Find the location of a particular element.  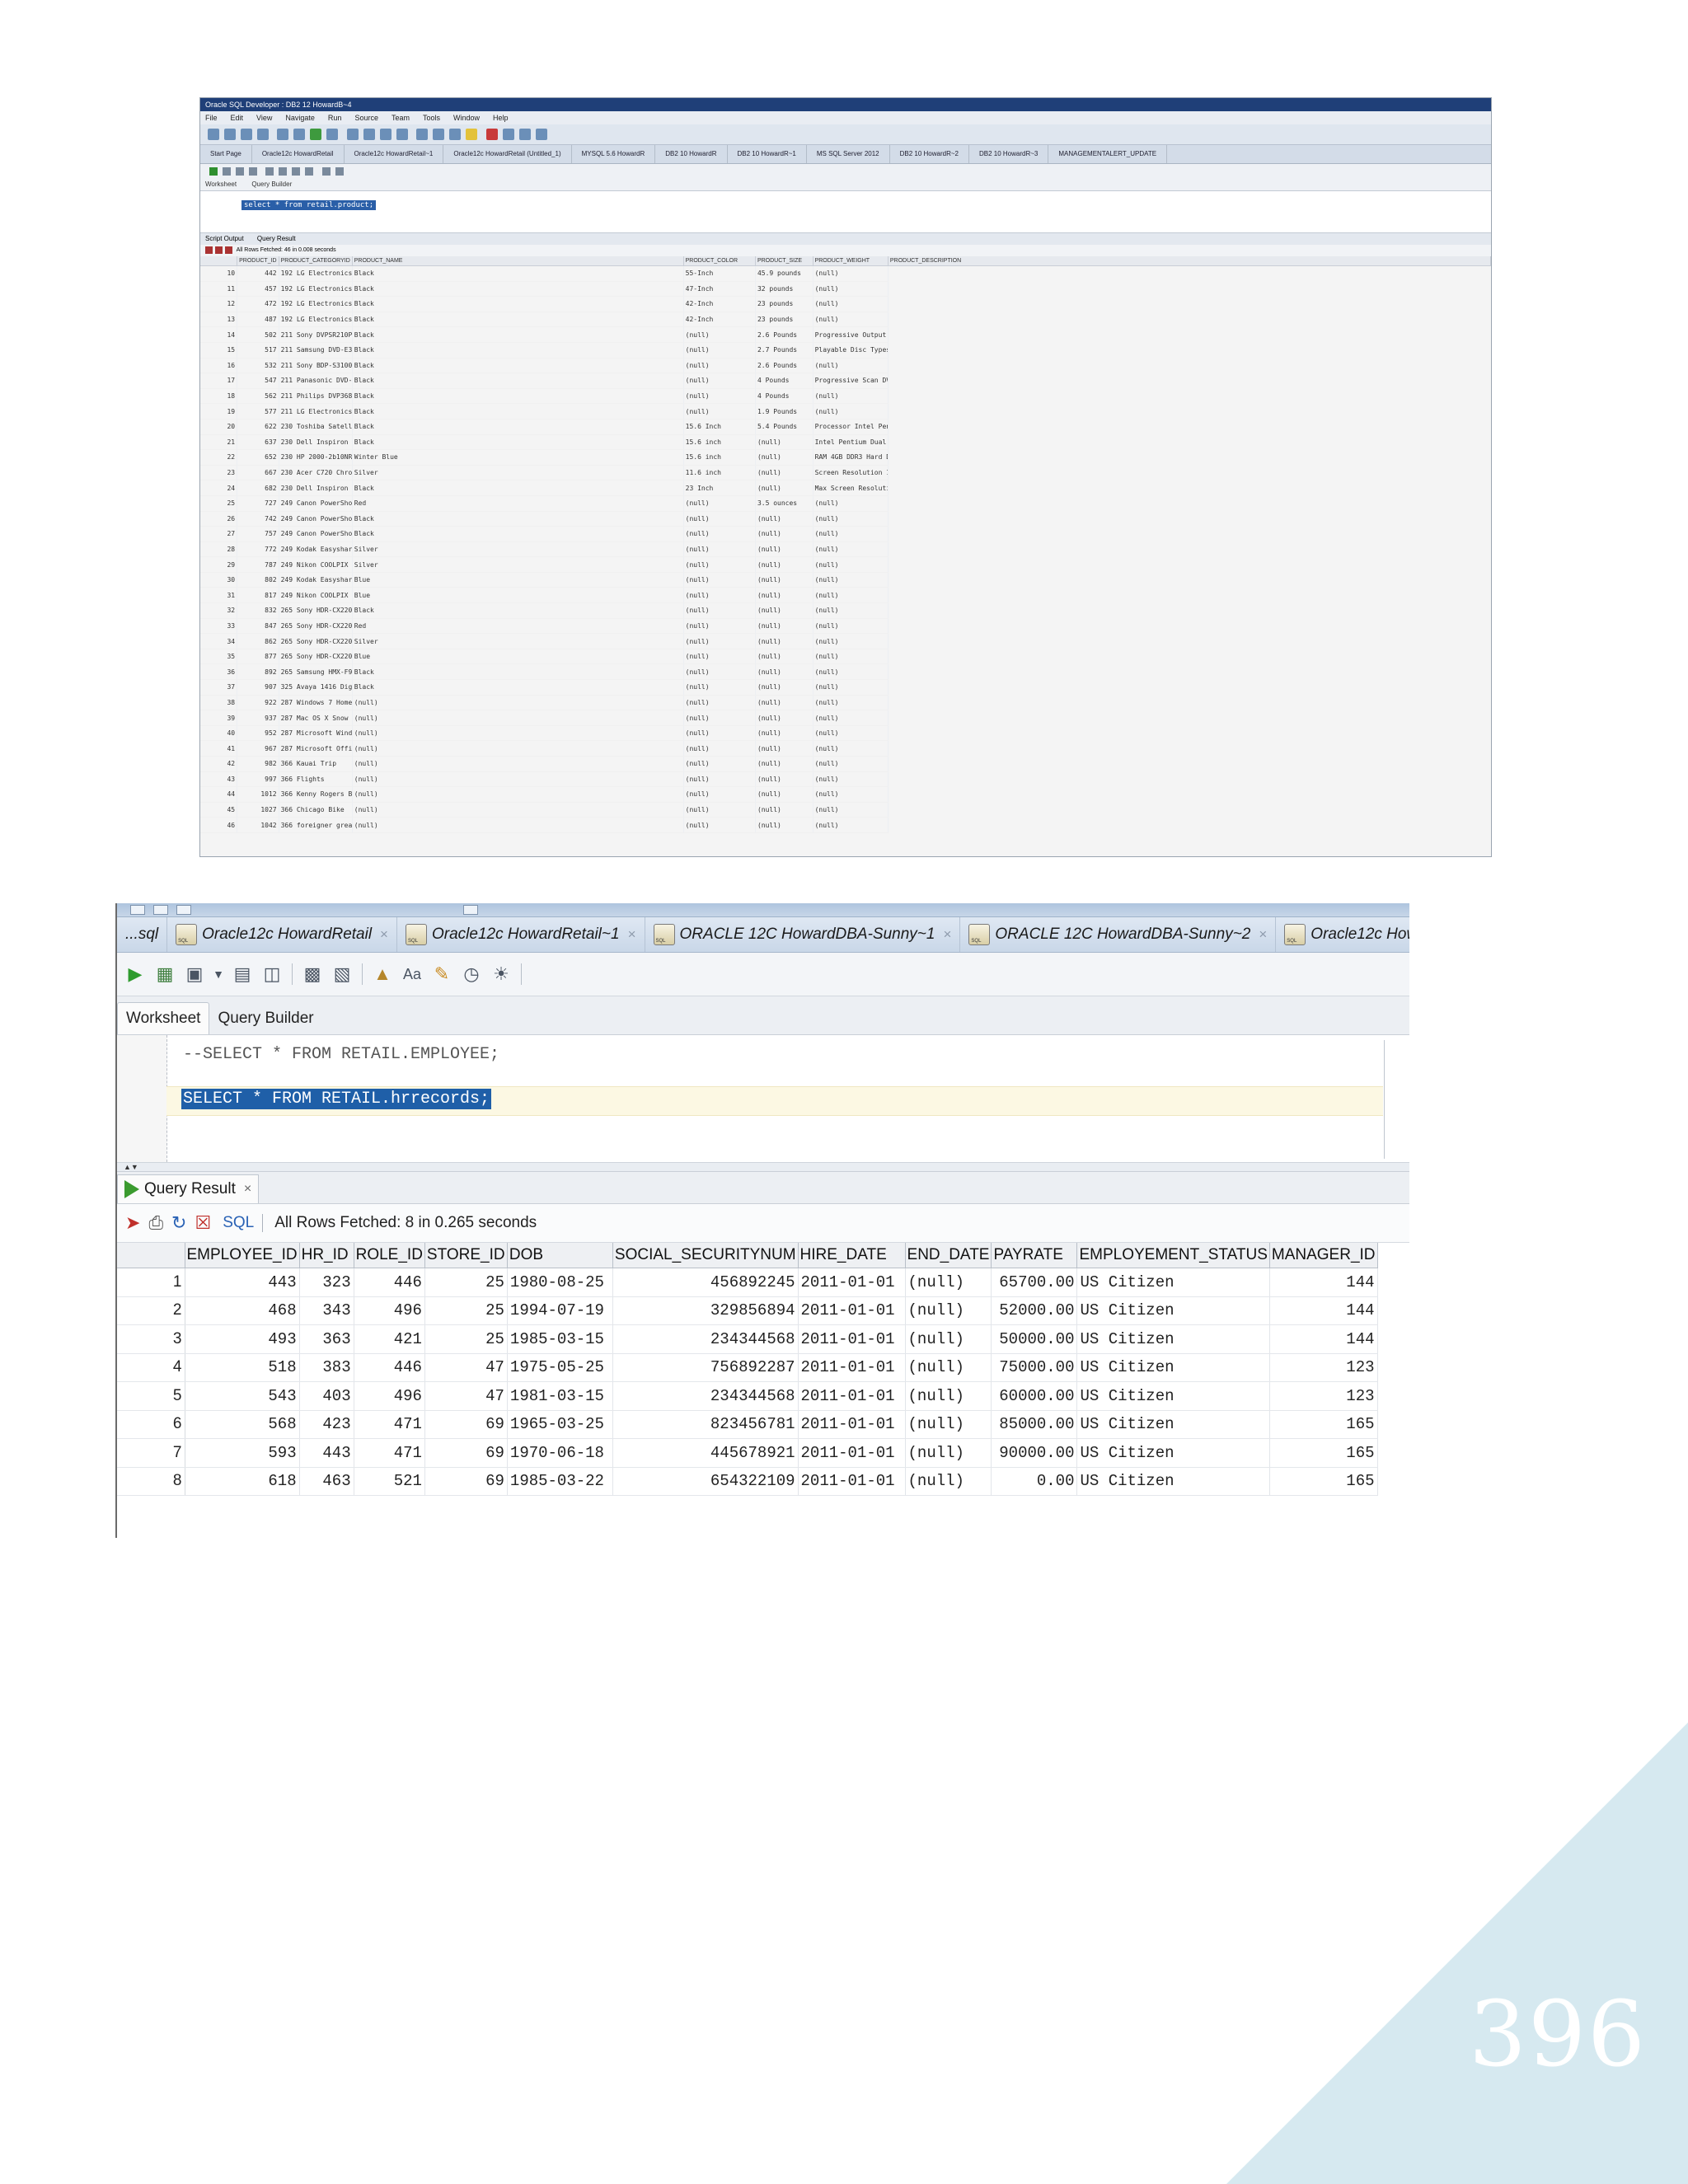

table-cell: 471 is located at coordinates (389, 1424).